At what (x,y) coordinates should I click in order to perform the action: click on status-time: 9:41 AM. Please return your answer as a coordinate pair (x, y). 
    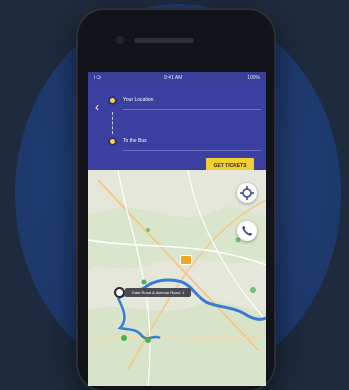
    Looking at the image, I should click on (173, 78).